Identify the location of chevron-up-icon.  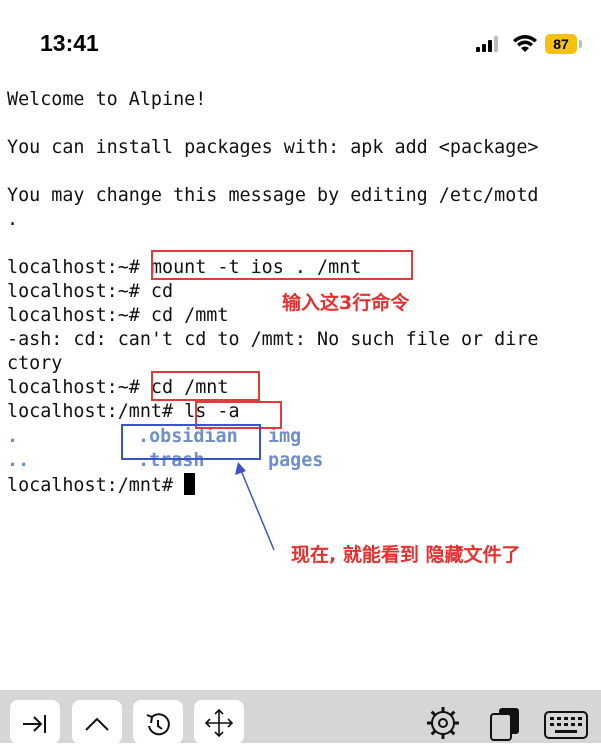
(97, 724).